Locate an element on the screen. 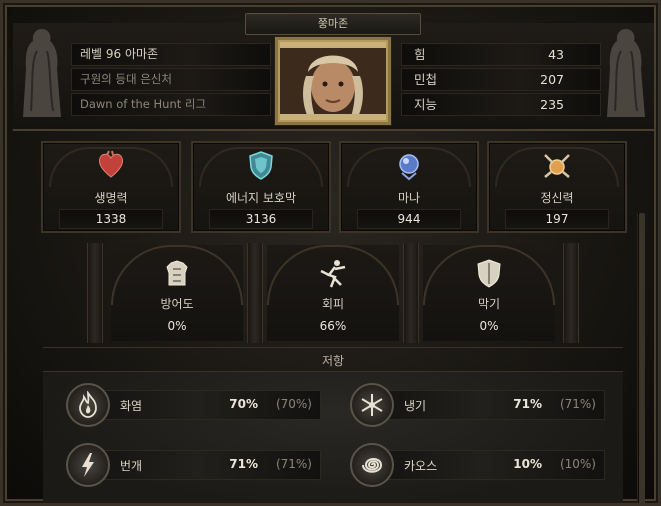 Image resolution: width=661 pixels, height=506 pixels. attribute-label: 힘 is located at coordinates (420, 54).